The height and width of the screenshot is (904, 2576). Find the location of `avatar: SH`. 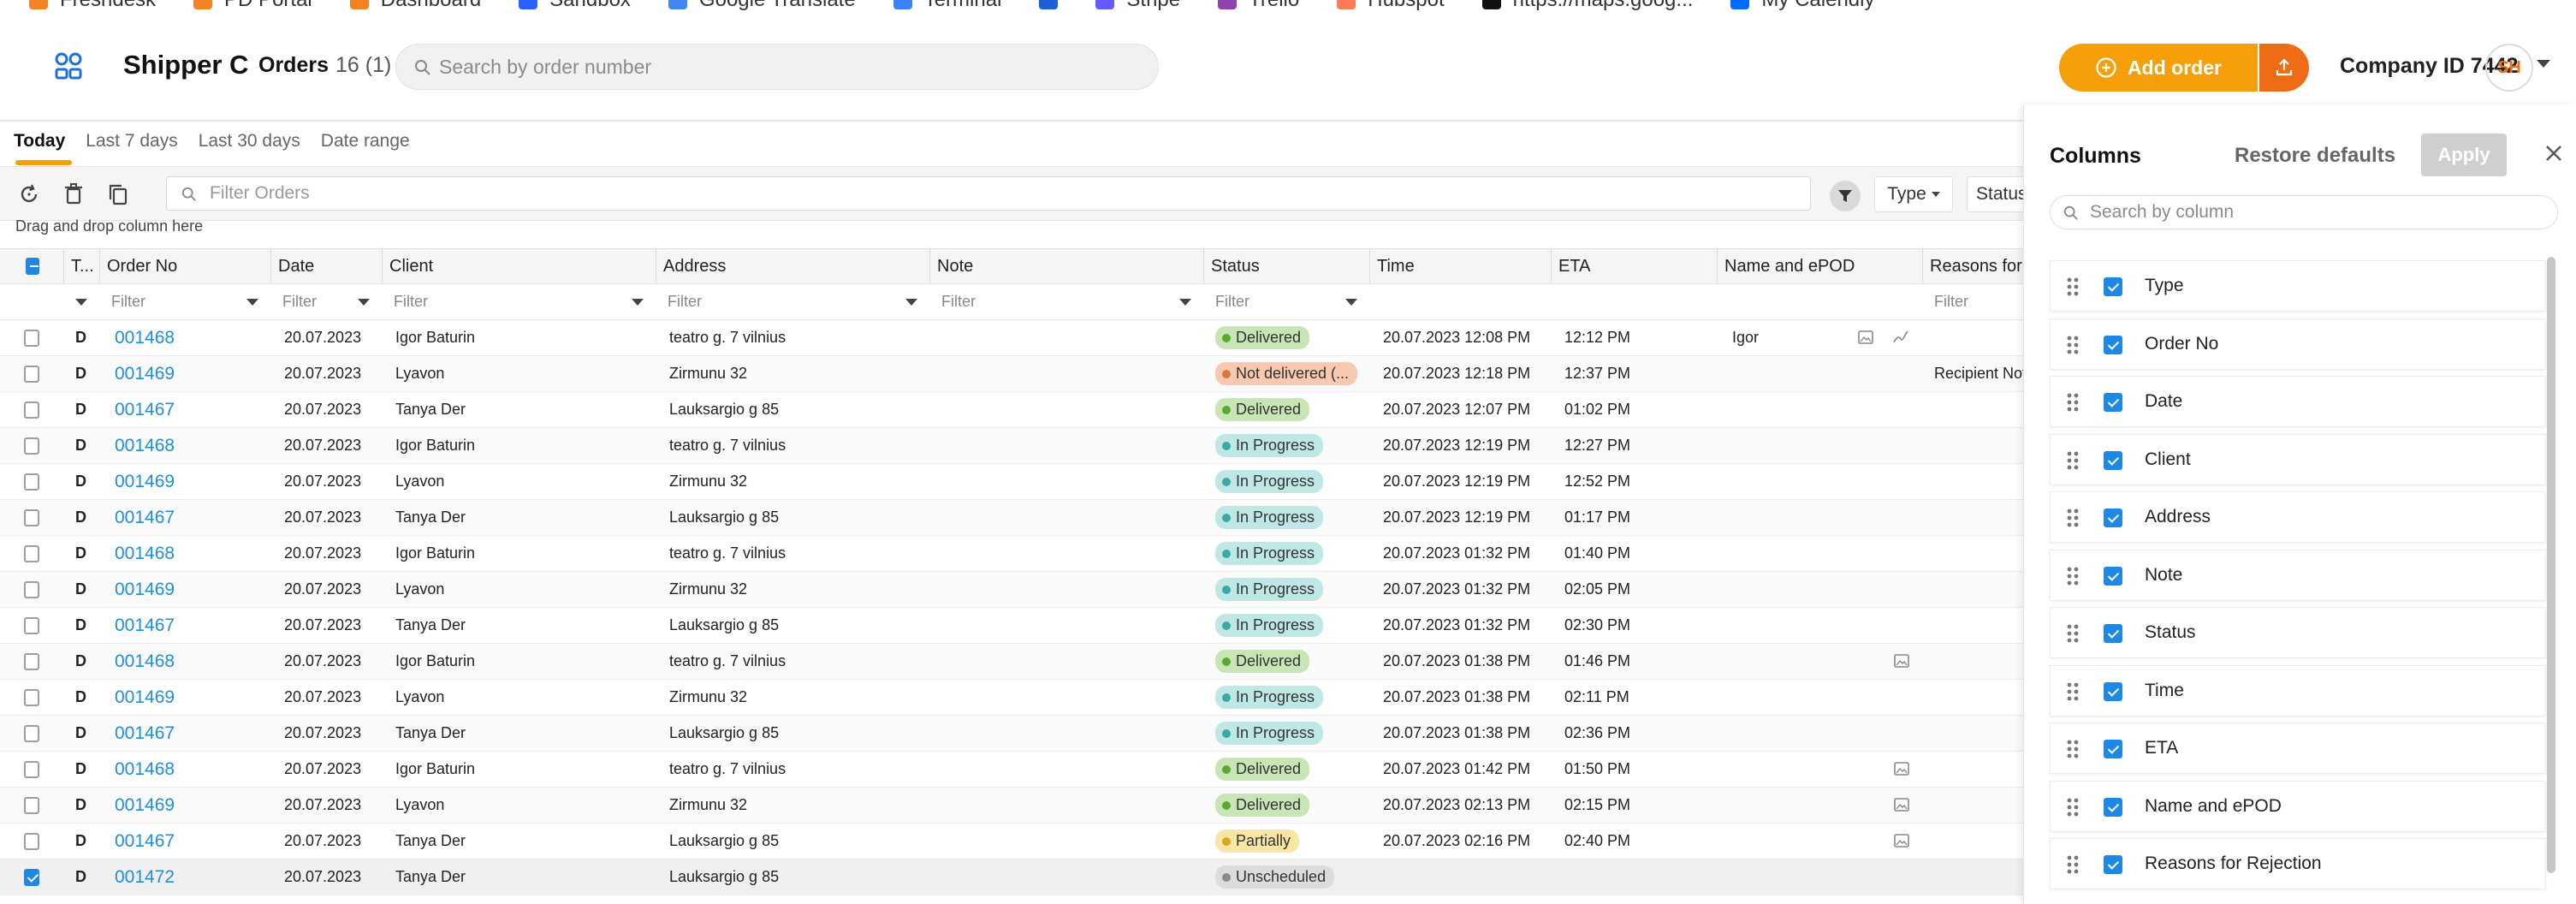

avatar: SH is located at coordinates (2509, 68).